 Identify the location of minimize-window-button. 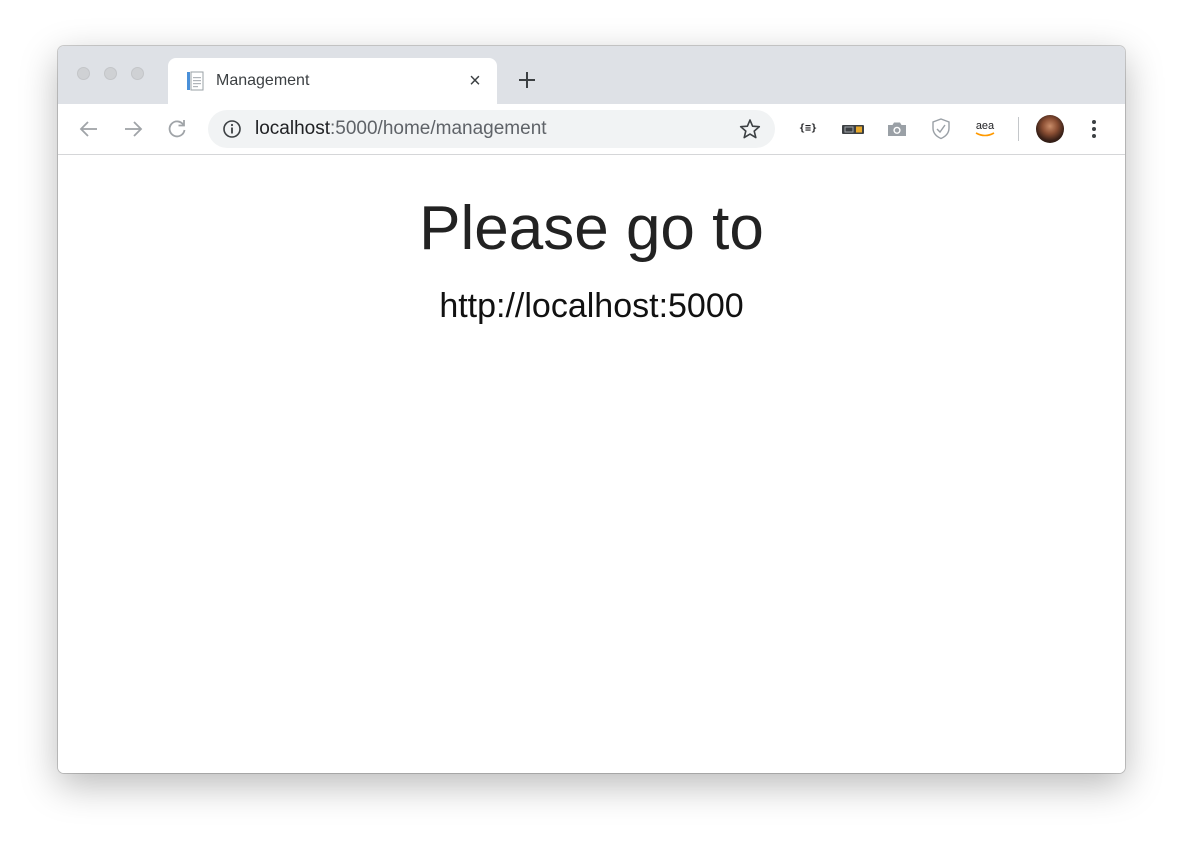
(110, 73).